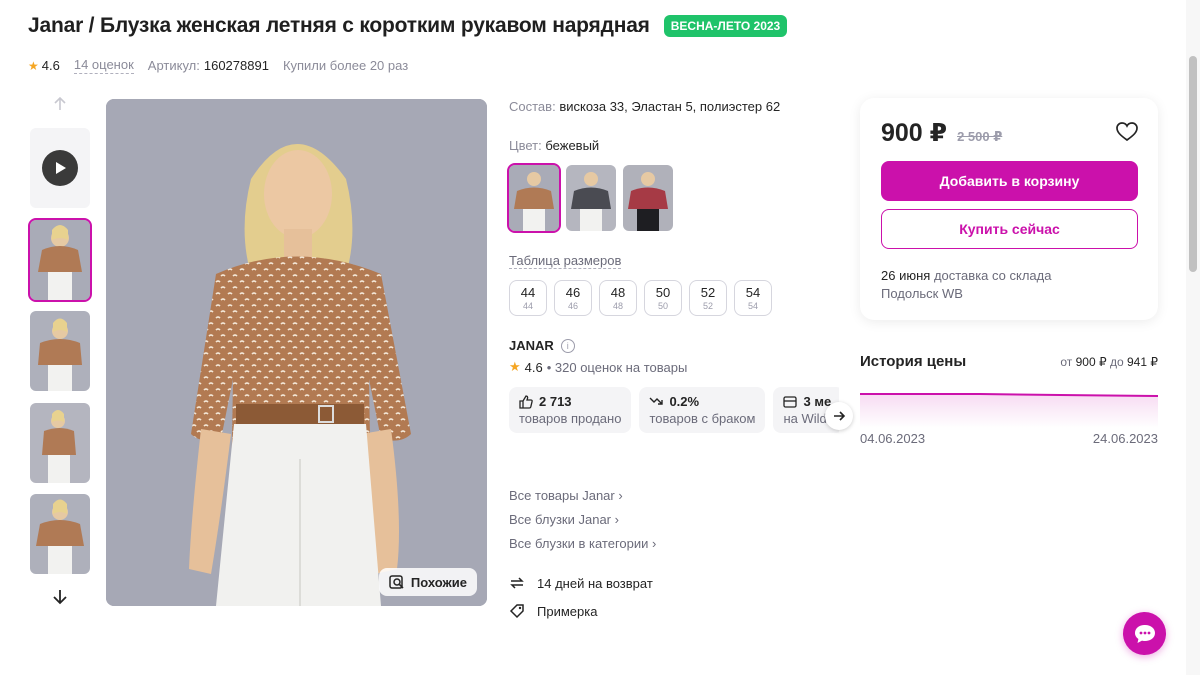 The image size is (1200, 675). What do you see at coordinates (591, 198) in the screenshot?
I see `color-option-grey` at bounding box center [591, 198].